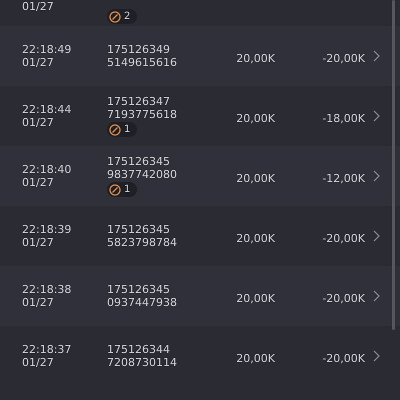 Image resolution: width=400 pixels, height=400 pixels. Describe the element at coordinates (142, 114) in the screenshot. I see `id-text: 7193775618` at that location.